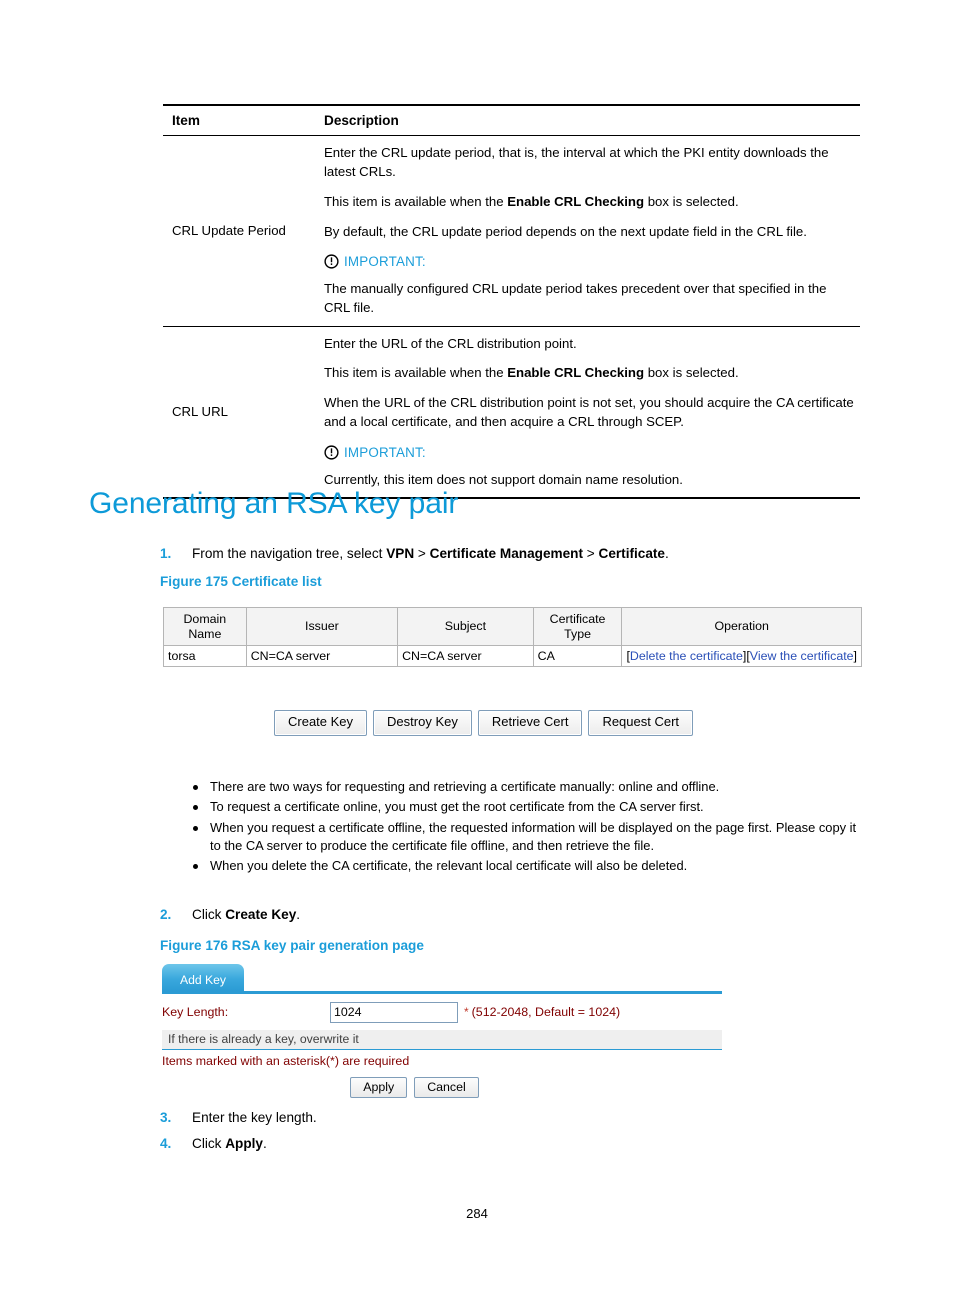 This screenshot has width=954, height=1296. I want to click on cell-subject: CN=CA server, so click(465, 656).